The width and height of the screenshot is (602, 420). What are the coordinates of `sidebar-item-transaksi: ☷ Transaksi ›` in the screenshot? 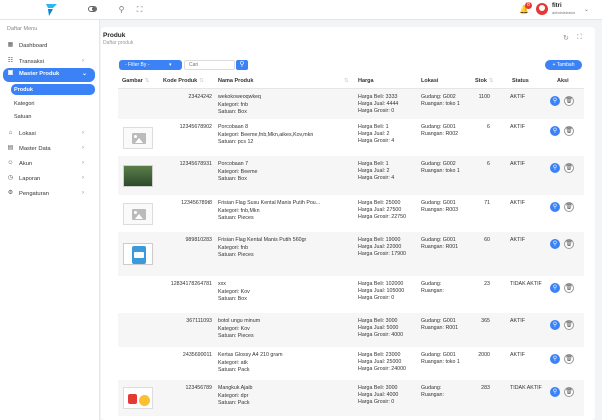 It's located at (50, 62).